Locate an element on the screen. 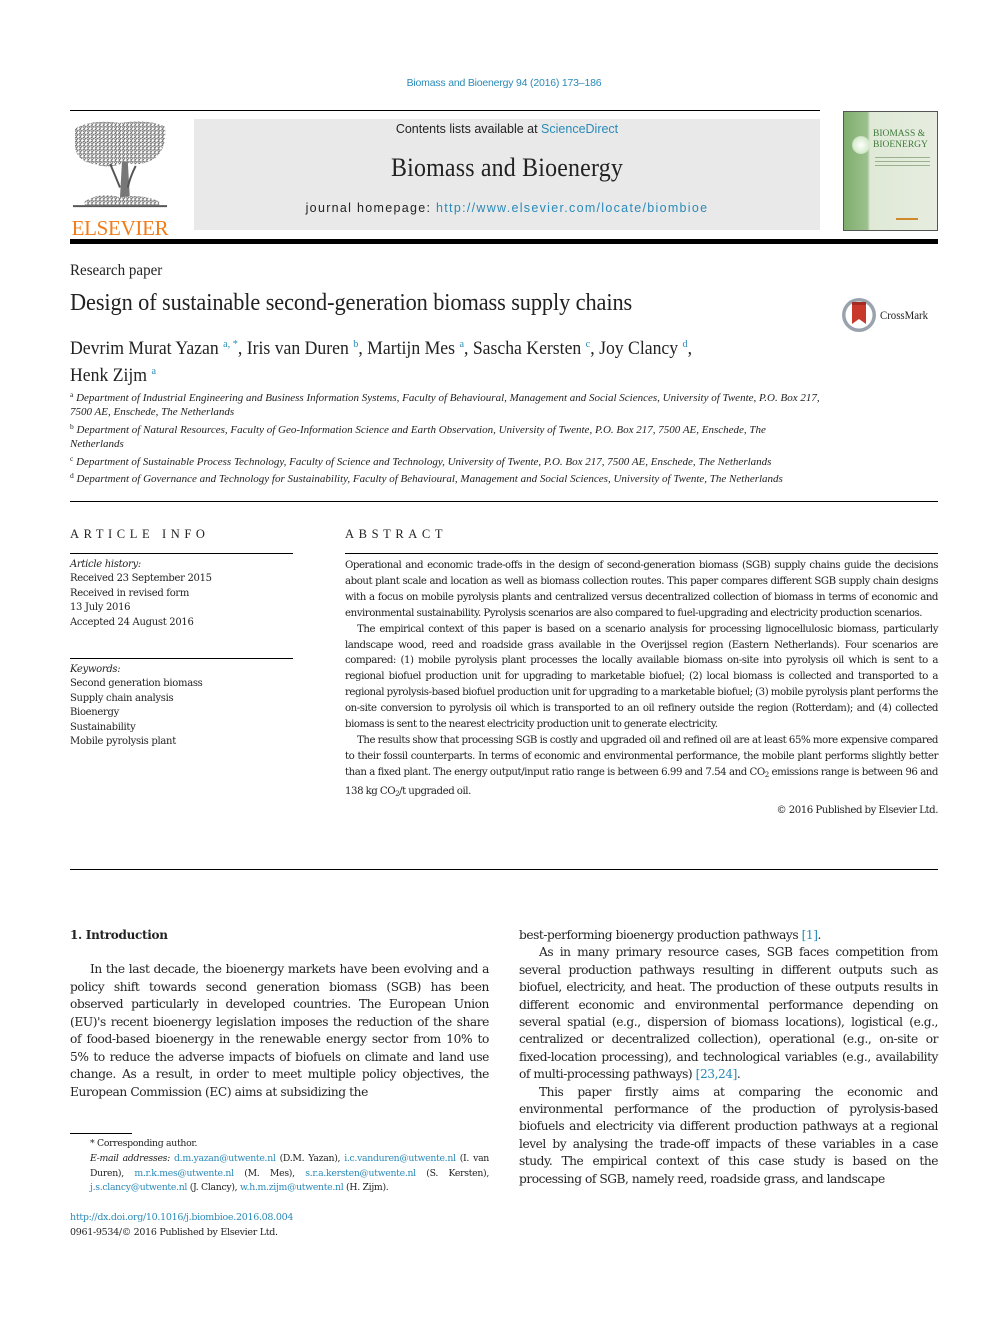 The height and width of the screenshot is (1323, 992). keyword: Bioenergy is located at coordinates (94, 713).